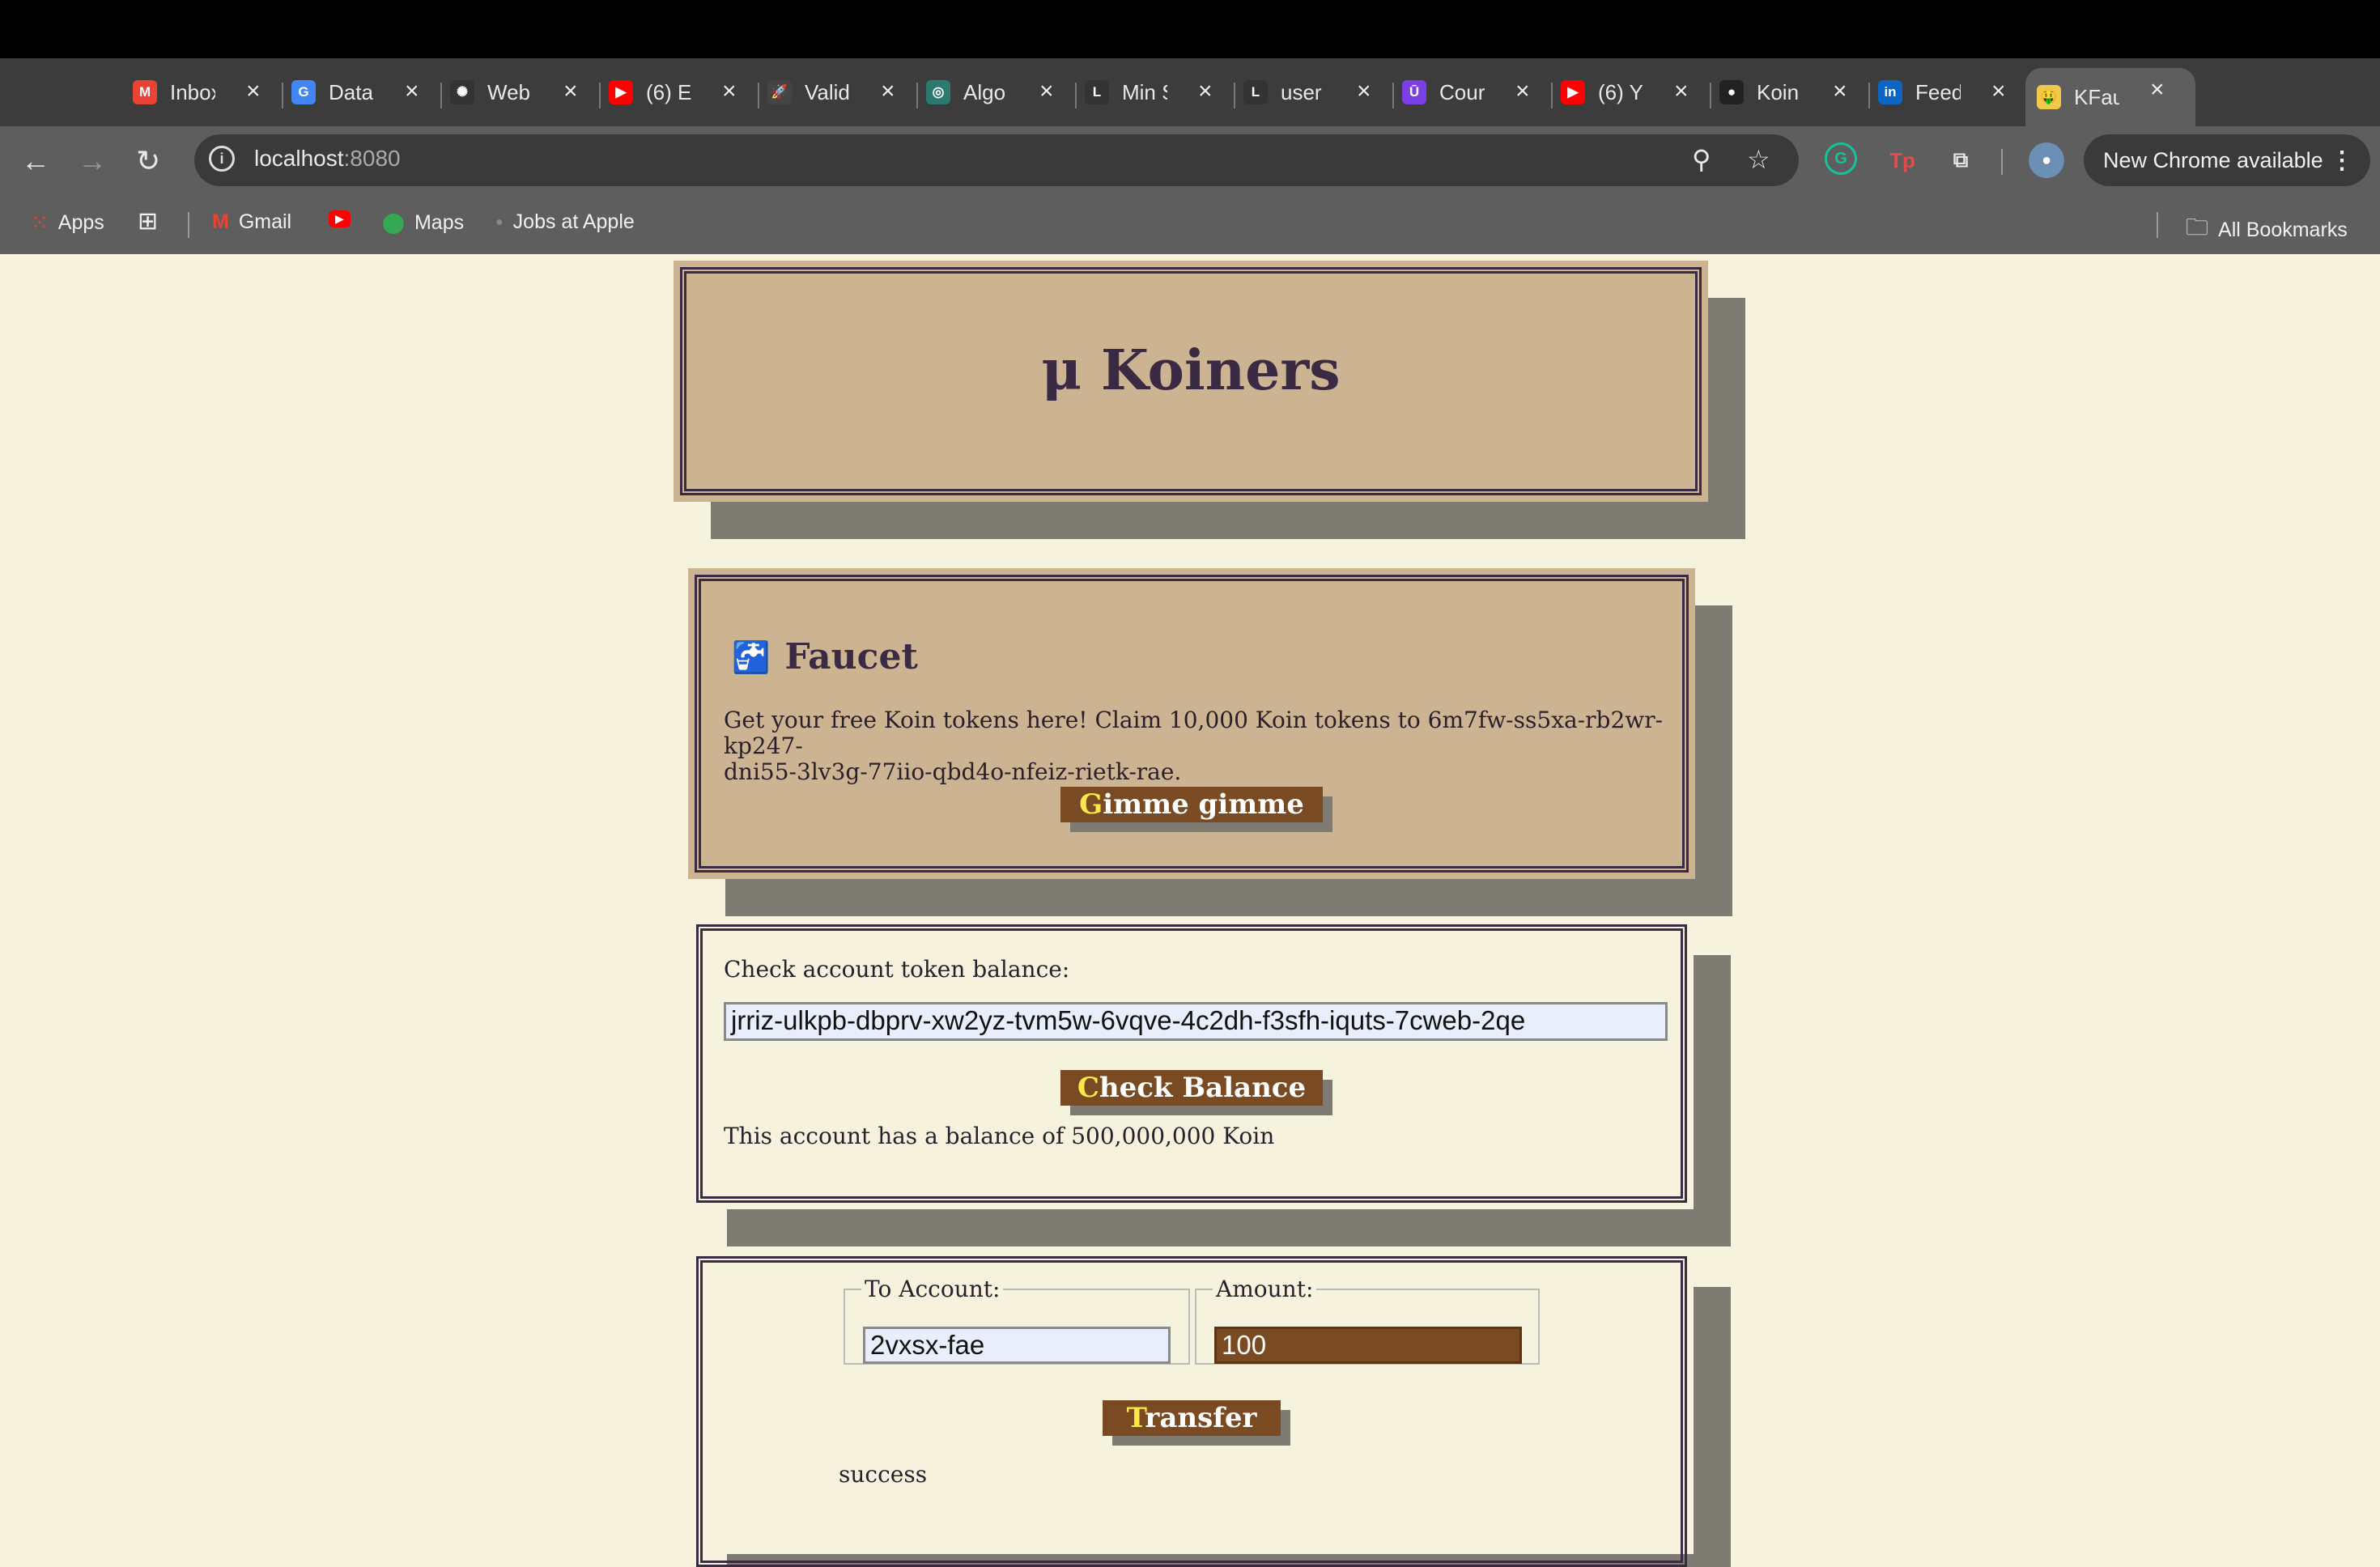 The width and height of the screenshot is (2380, 1567). What do you see at coordinates (953, 771) in the screenshot?
I see `faucet-text-line2: dni55-3lv3g-77iio-qbd4o-nfeiz-rietk-rae.` at bounding box center [953, 771].